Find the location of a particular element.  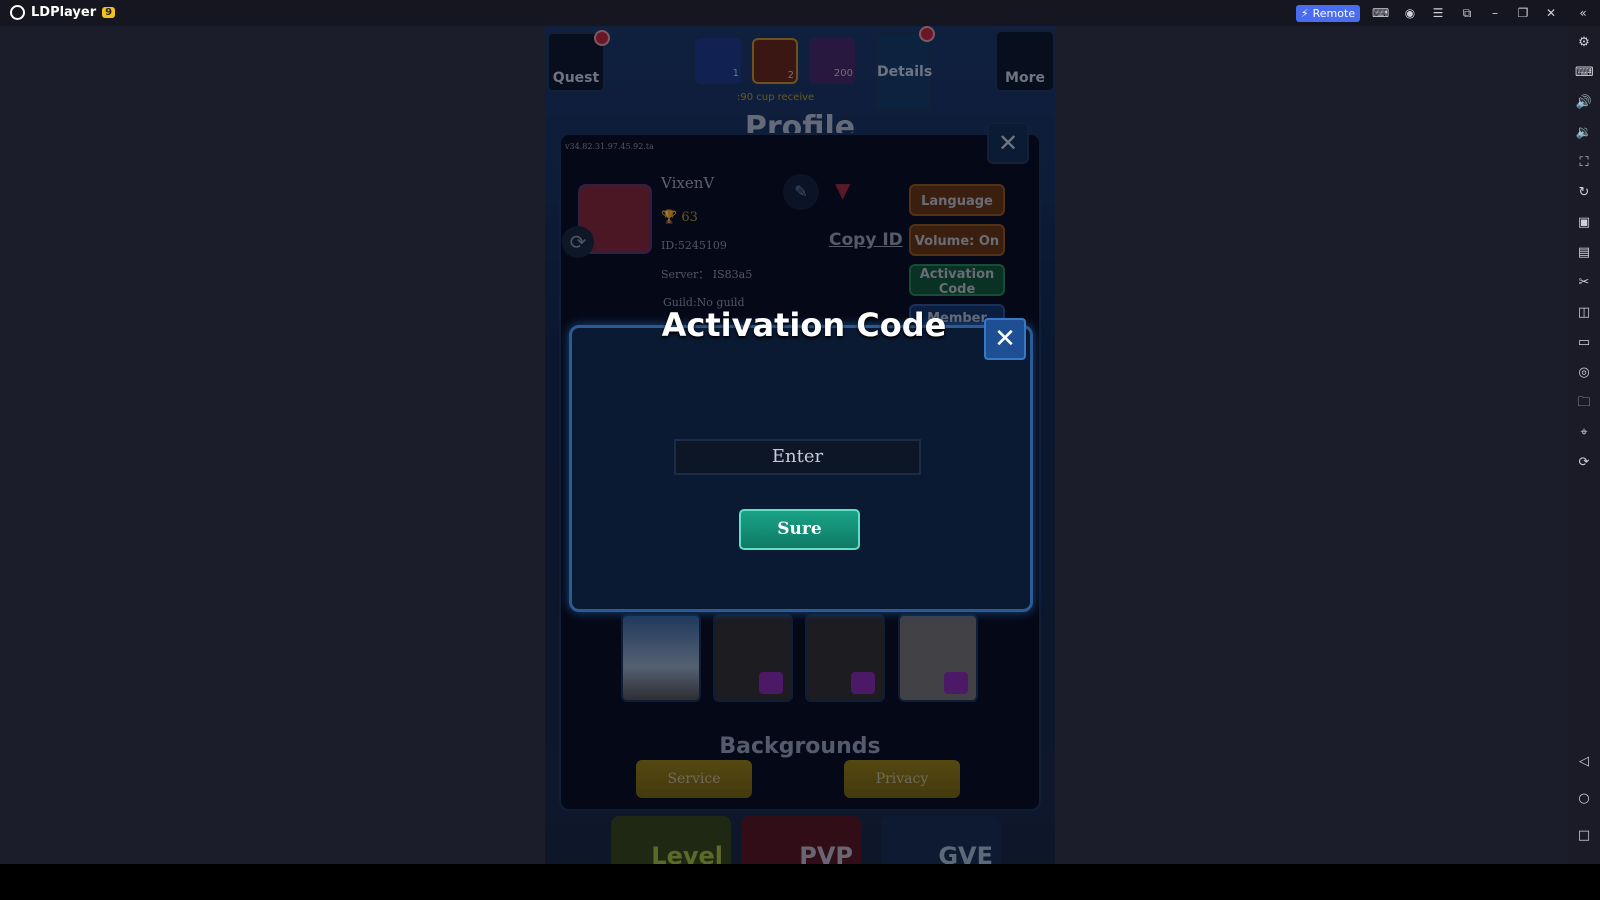

cut-icon: ✂ is located at coordinates (1584, 283).